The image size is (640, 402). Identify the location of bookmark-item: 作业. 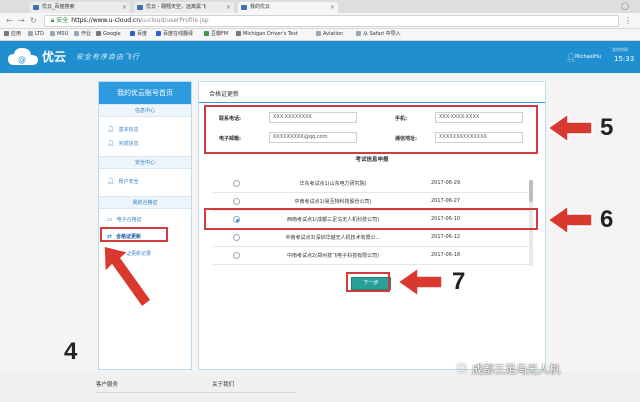
(82, 34).